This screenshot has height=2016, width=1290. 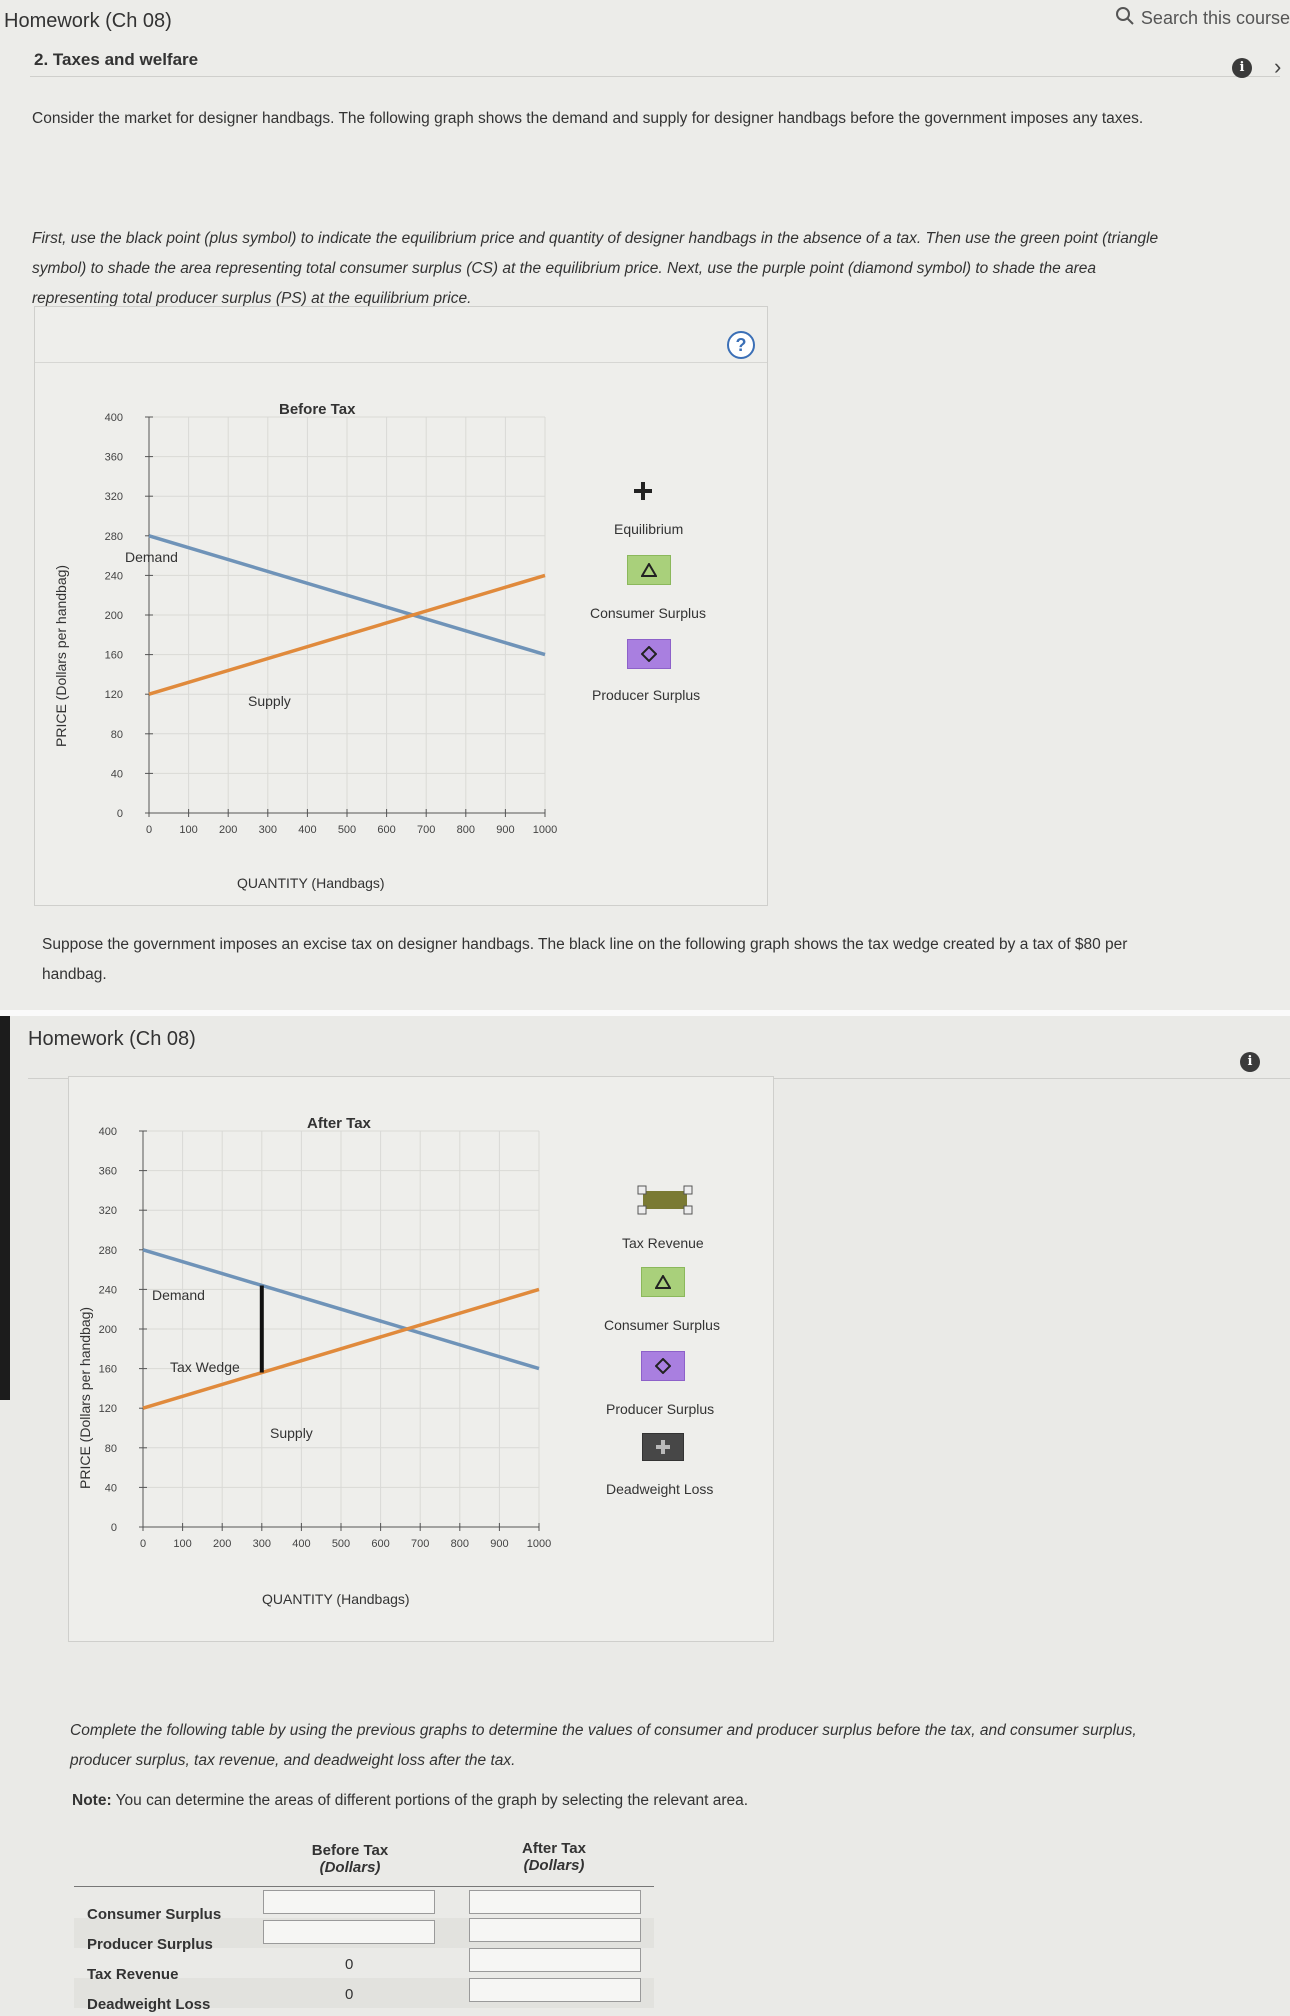 What do you see at coordinates (291, 1433) in the screenshot?
I see `supply-label-2: Supply` at bounding box center [291, 1433].